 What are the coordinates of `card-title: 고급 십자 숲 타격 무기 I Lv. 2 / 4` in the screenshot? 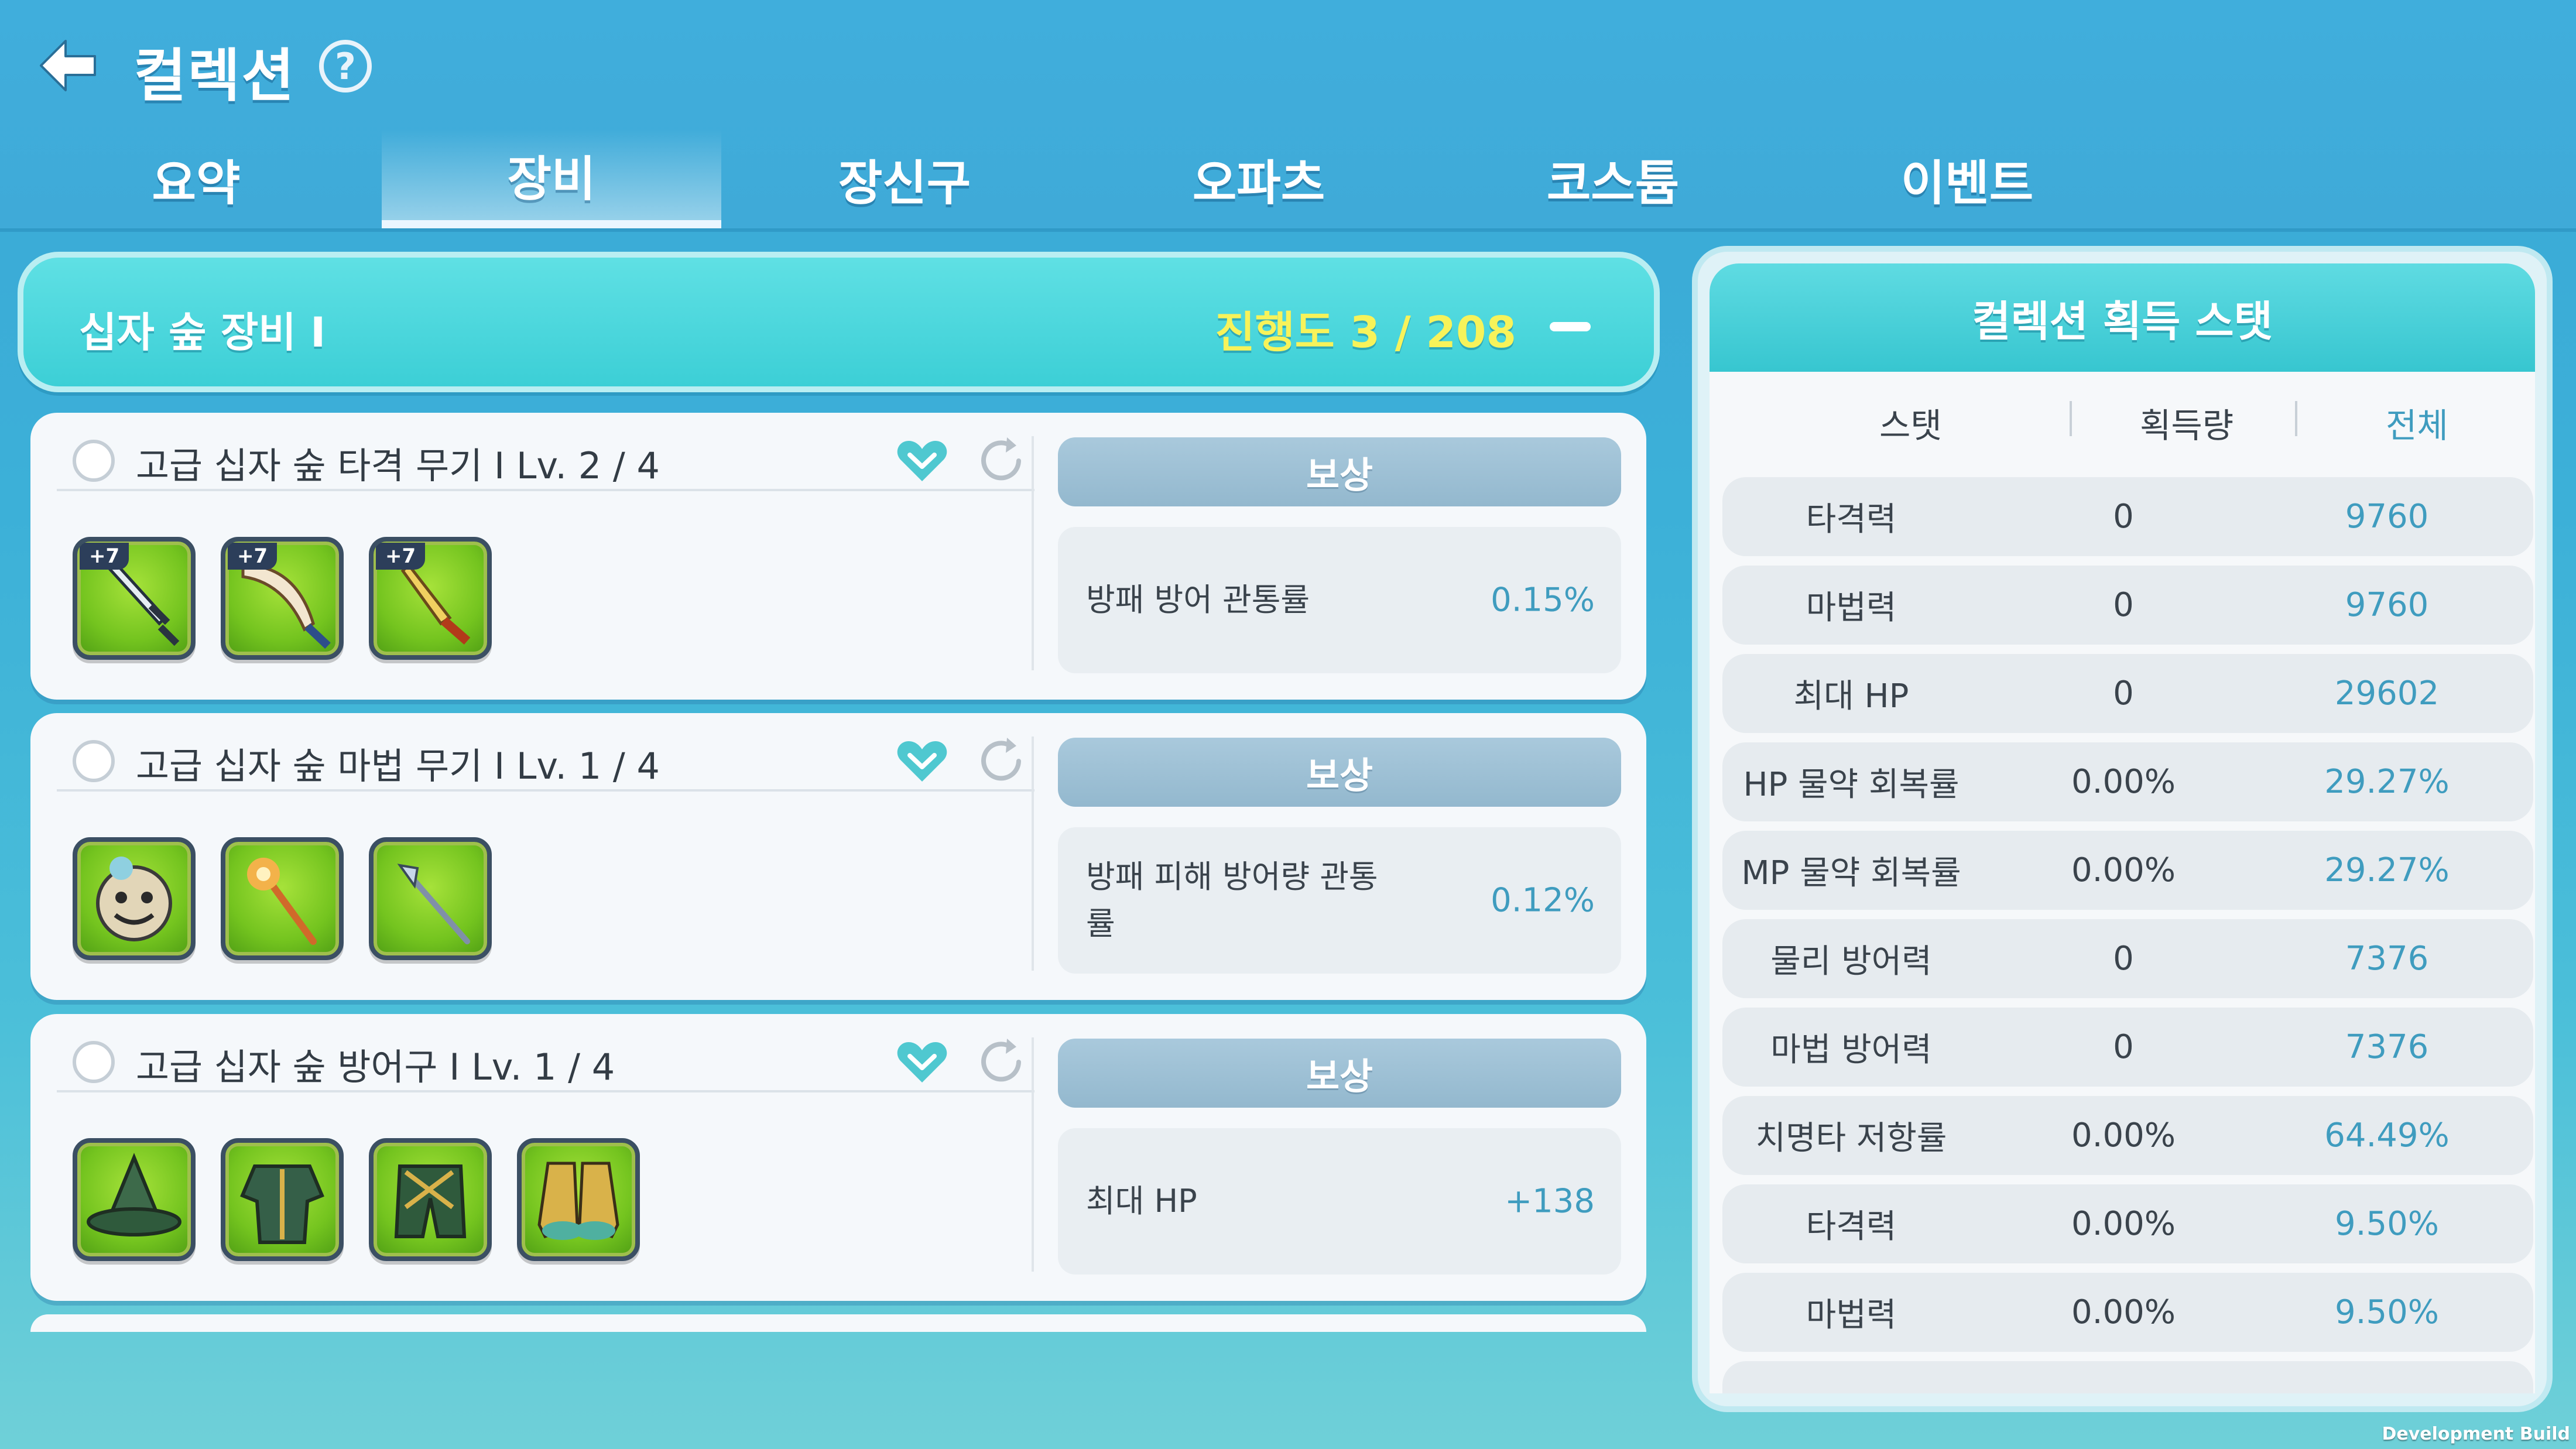 It's located at (398, 465).